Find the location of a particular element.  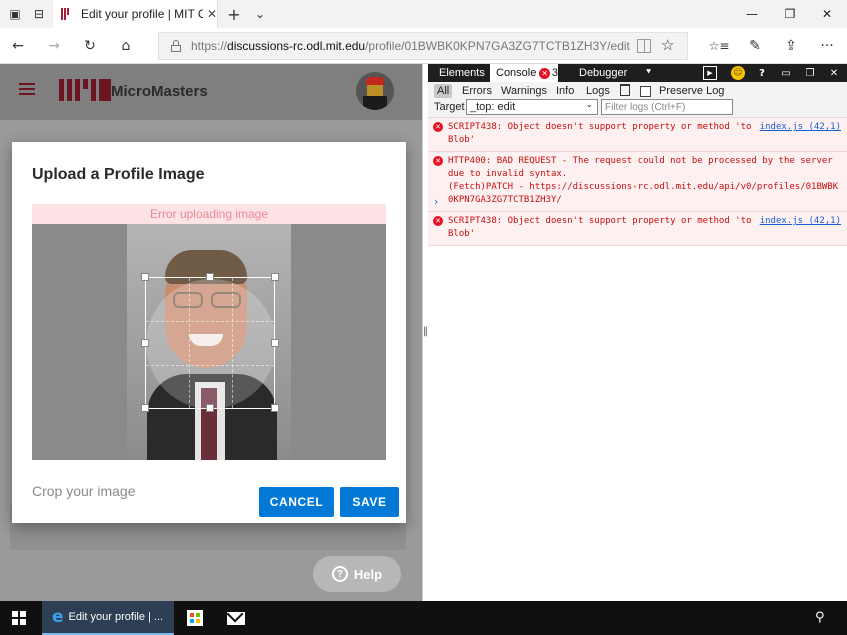

devtools-close-icon: ✕ is located at coordinates (834, 73).